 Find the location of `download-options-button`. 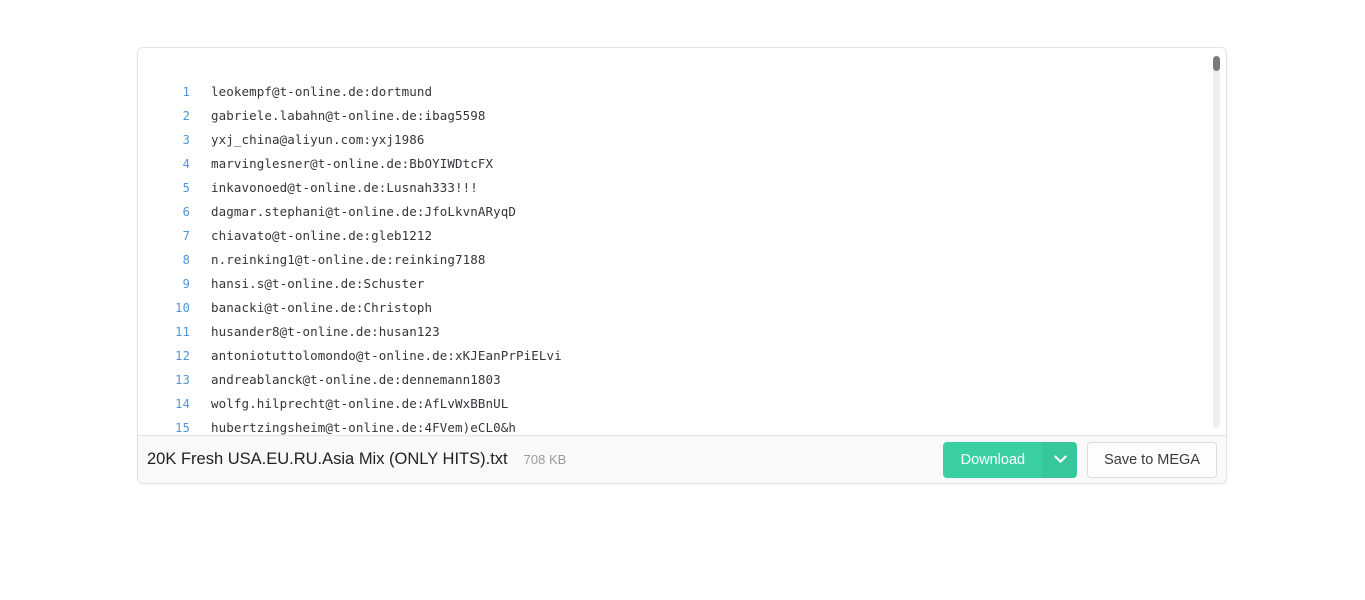

download-options-button is located at coordinates (1060, 459).